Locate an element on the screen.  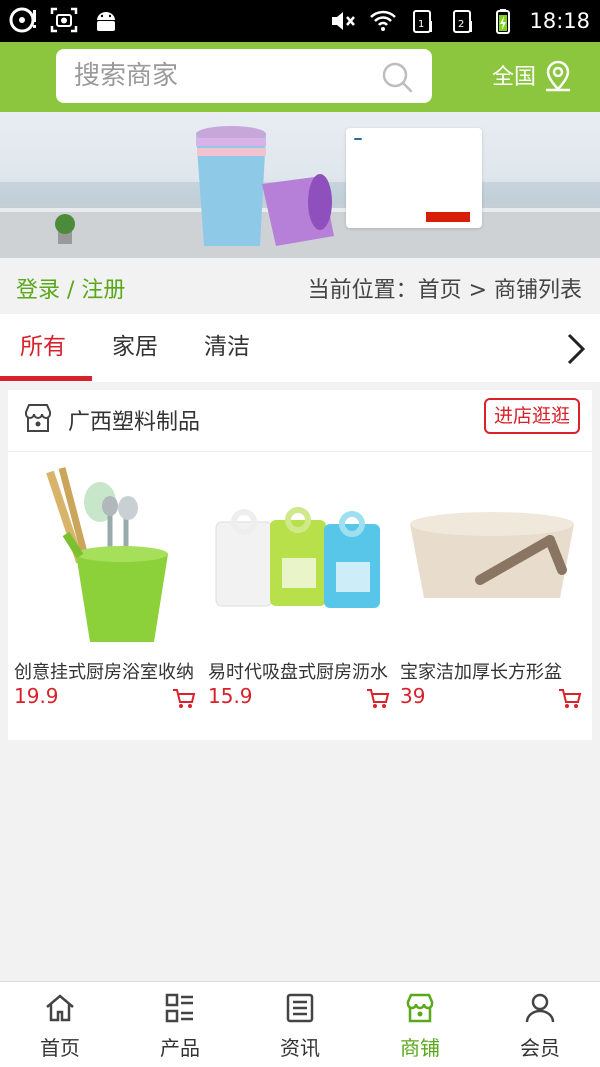
utensil-holder-image is located at coordinates (106, 555).